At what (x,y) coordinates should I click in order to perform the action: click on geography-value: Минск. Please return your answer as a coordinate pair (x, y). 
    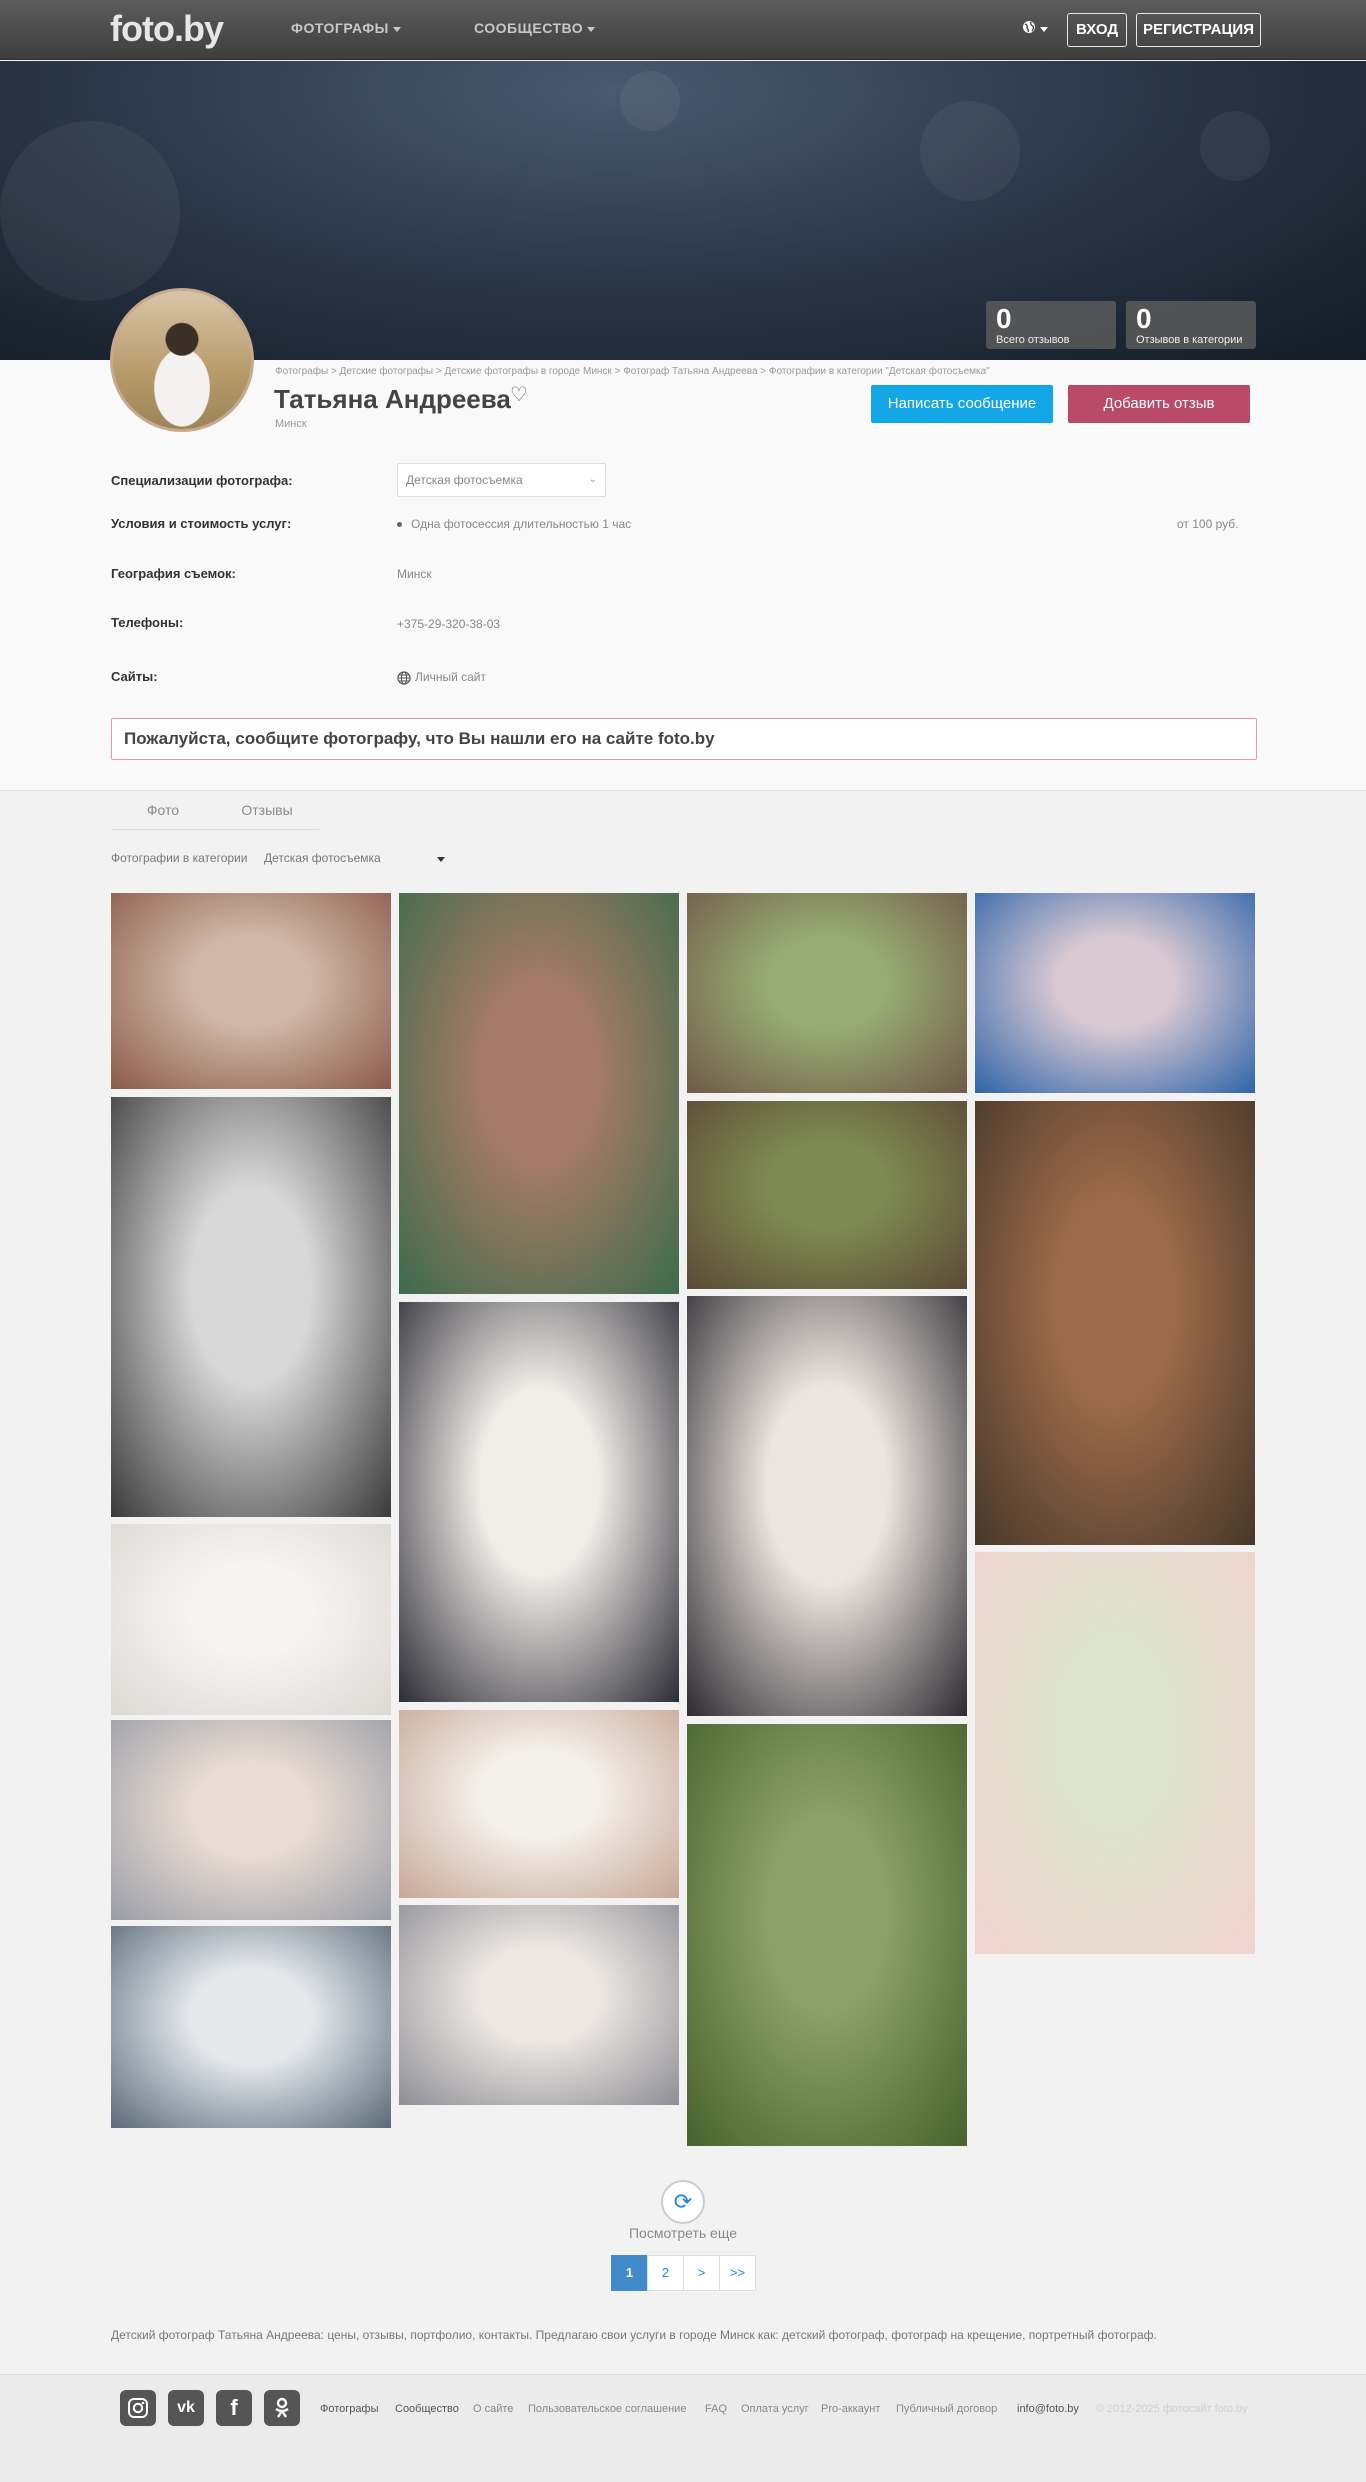
    Looking at the image, I should click on (414, 574).